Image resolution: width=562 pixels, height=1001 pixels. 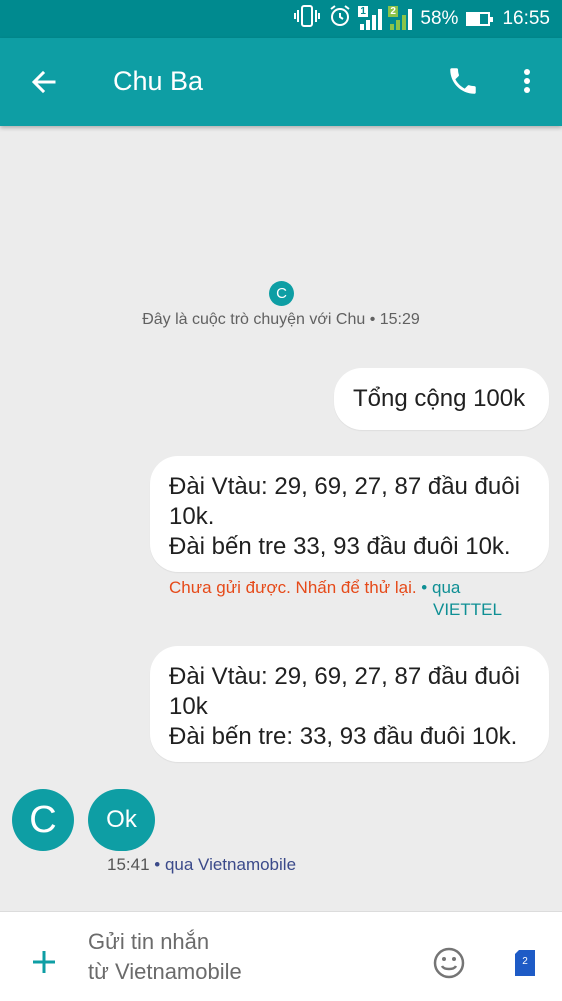 What do you see at coordinates (165, 971) in the screenshot?
I see `placeholder-line: từ Vietnamobile` at bounding box center [165, 971].